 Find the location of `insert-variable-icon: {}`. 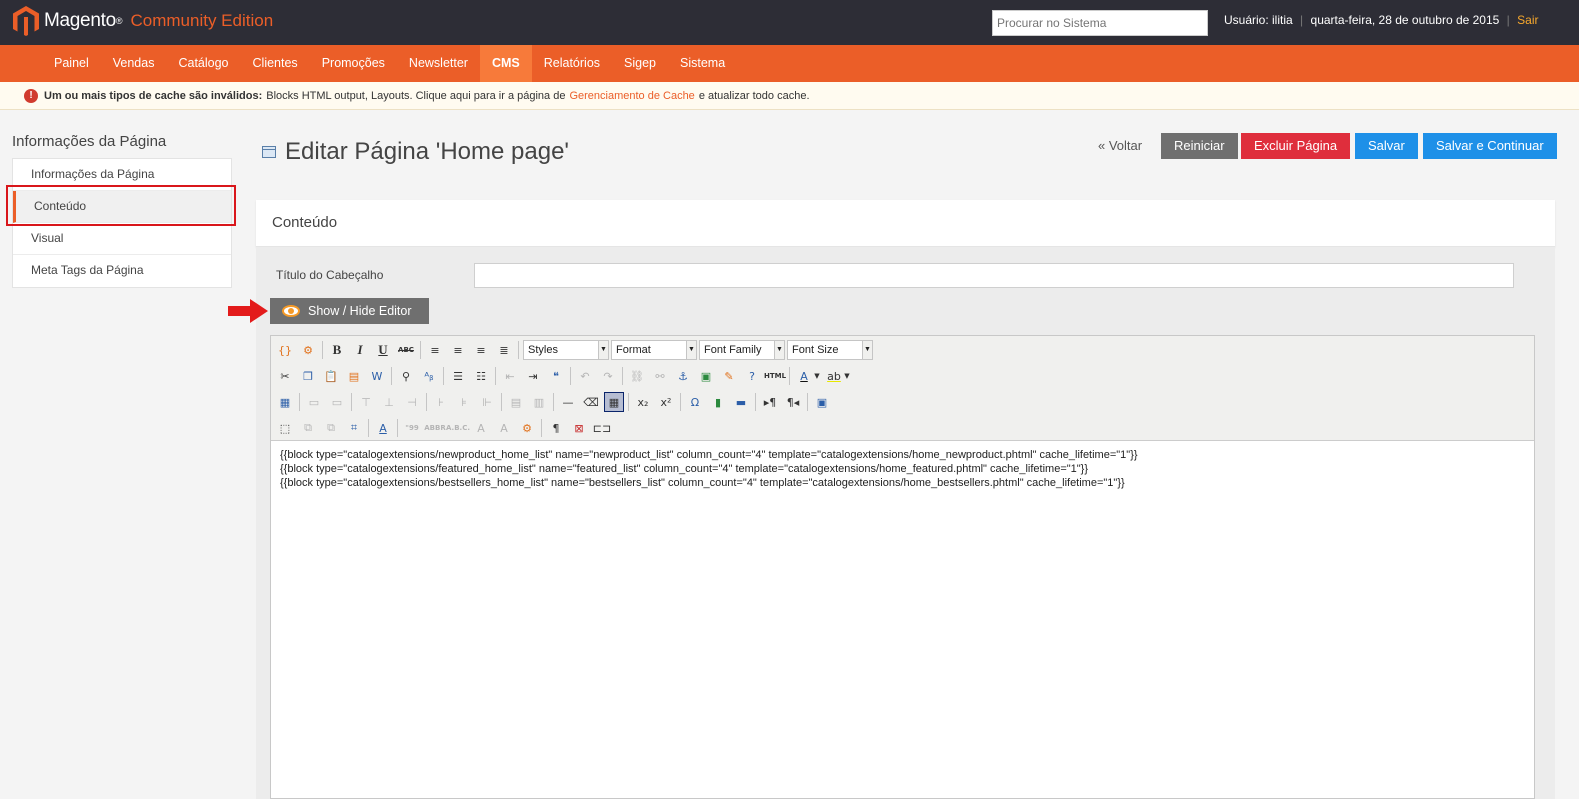

insert-variable-icon: {} is located at coordinates (285, 350).